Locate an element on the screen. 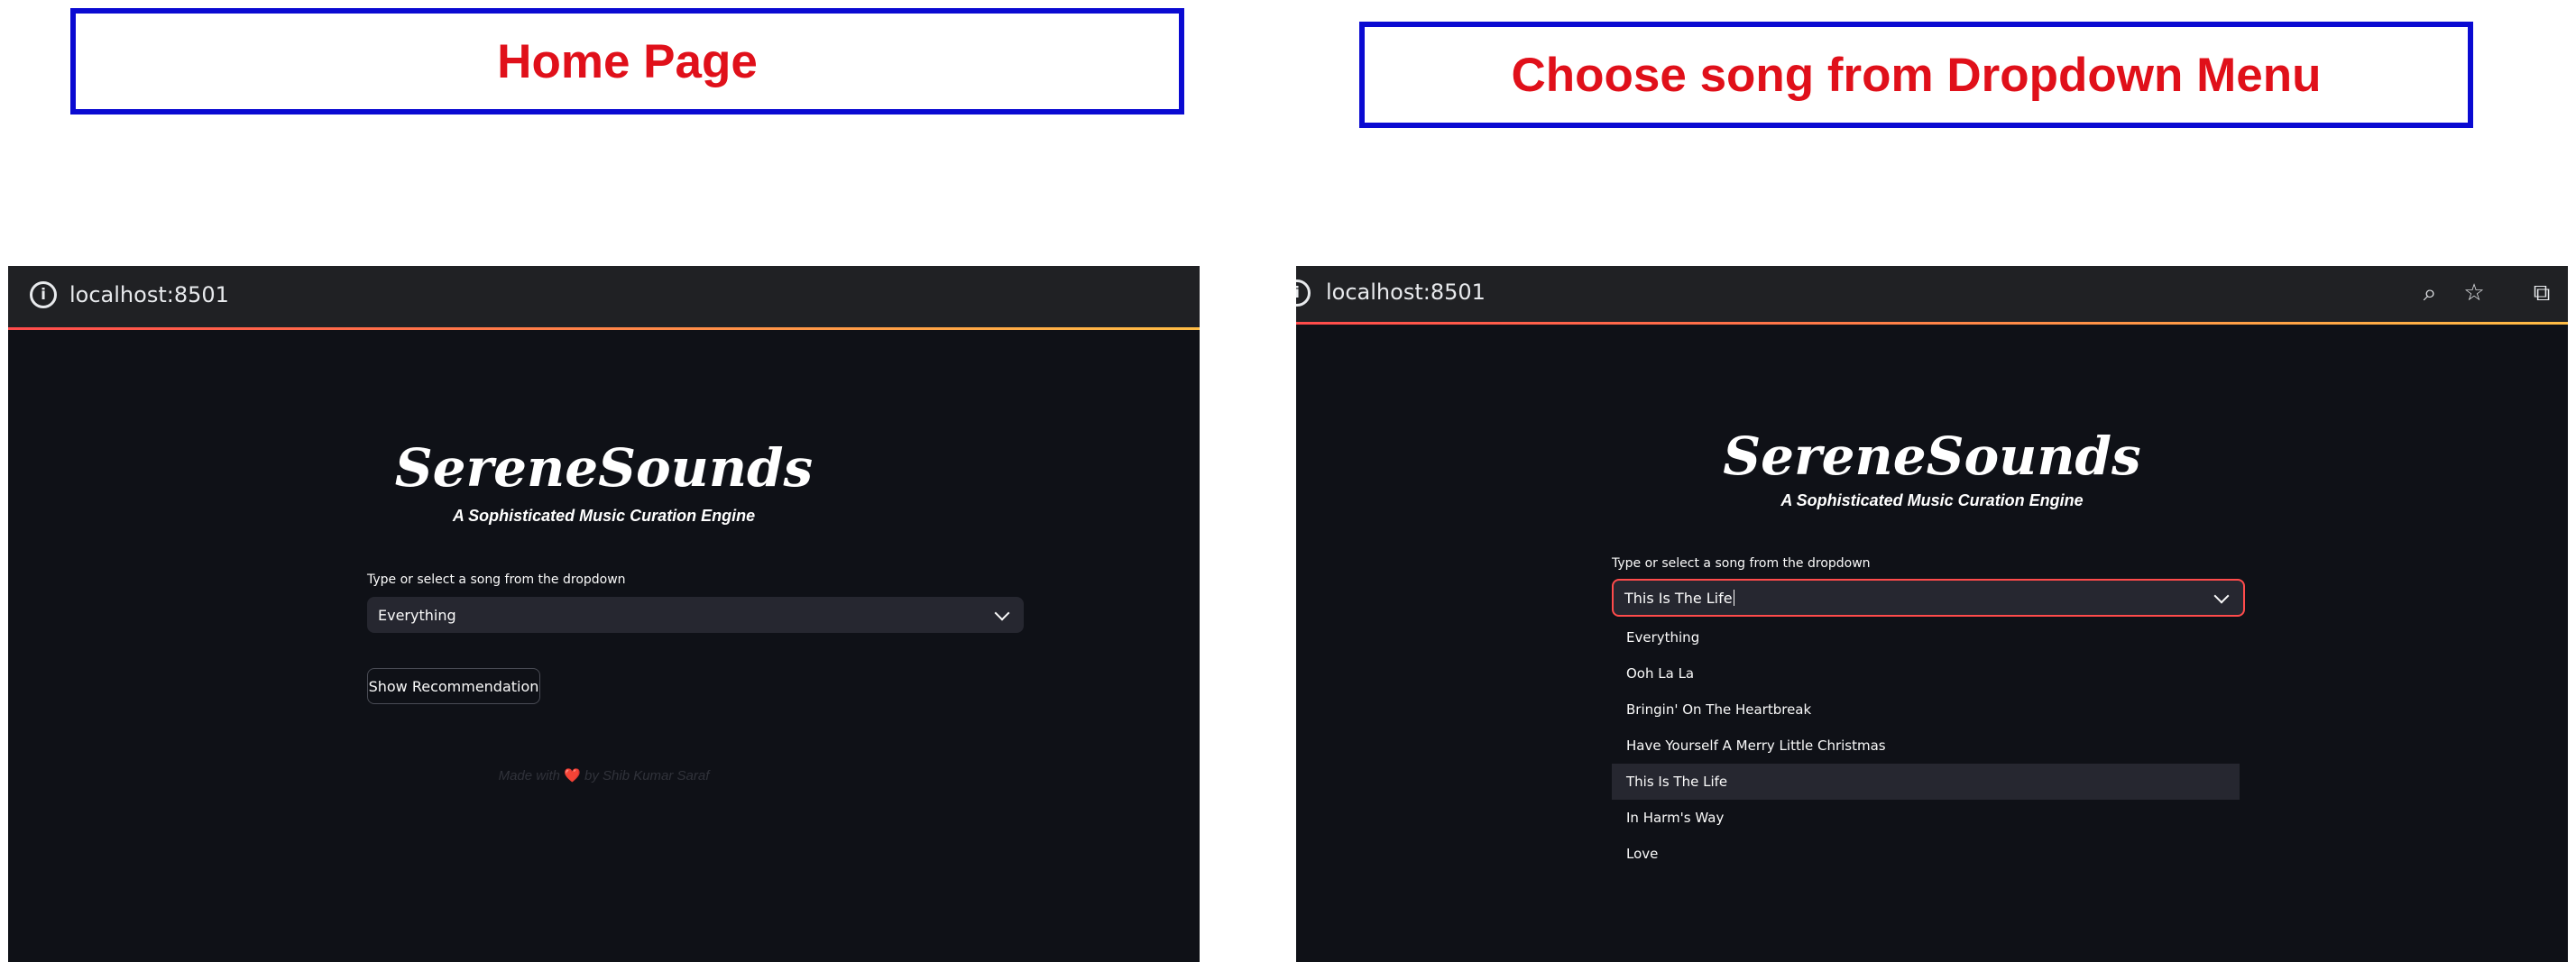  heart-icon: ❤️ is located at coordinates (572, 775).